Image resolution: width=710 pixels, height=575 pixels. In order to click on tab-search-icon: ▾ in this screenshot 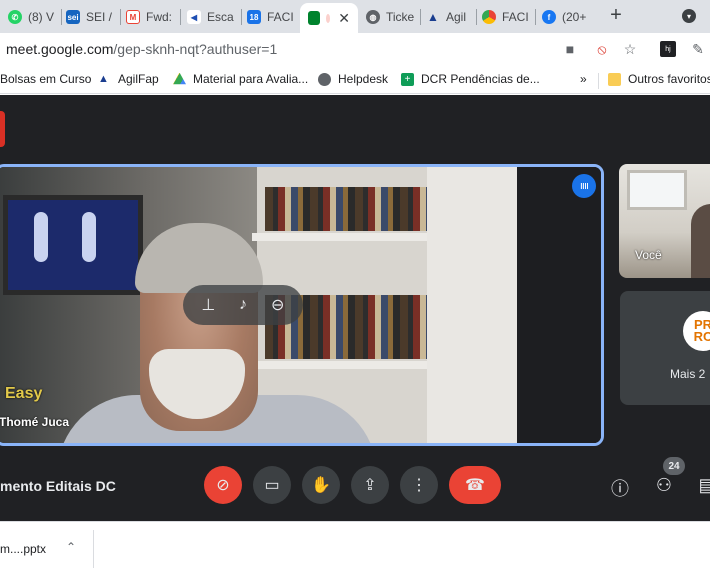, I will do `click(689, 16)`.